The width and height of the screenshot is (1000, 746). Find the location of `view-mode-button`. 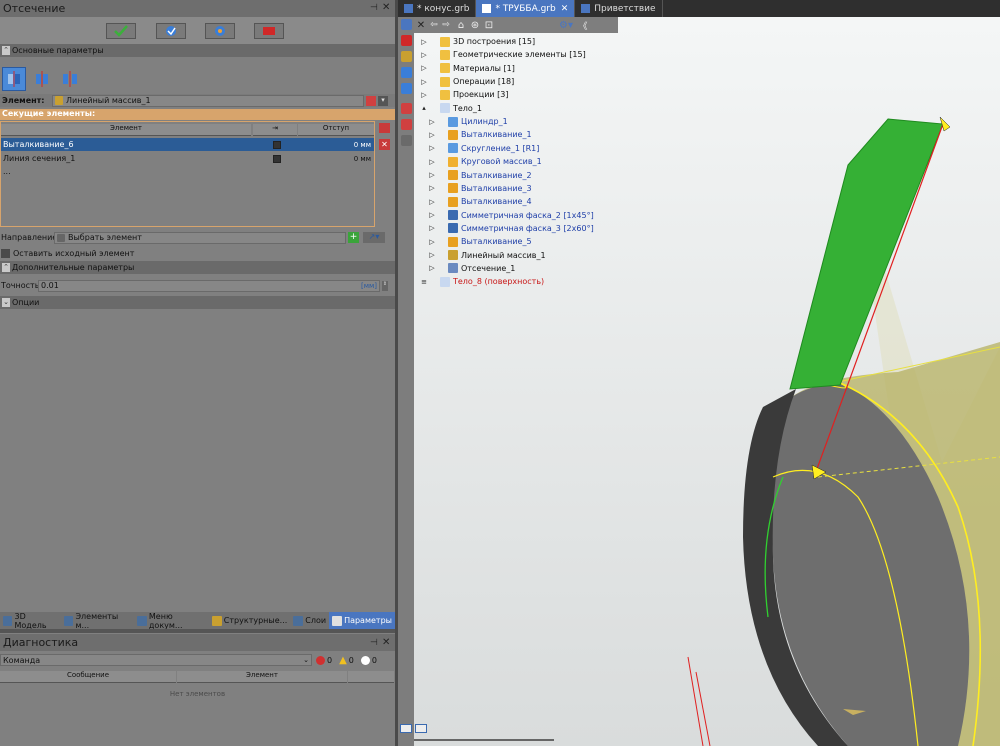

view-mode-button is located at coordinates (406, 728).